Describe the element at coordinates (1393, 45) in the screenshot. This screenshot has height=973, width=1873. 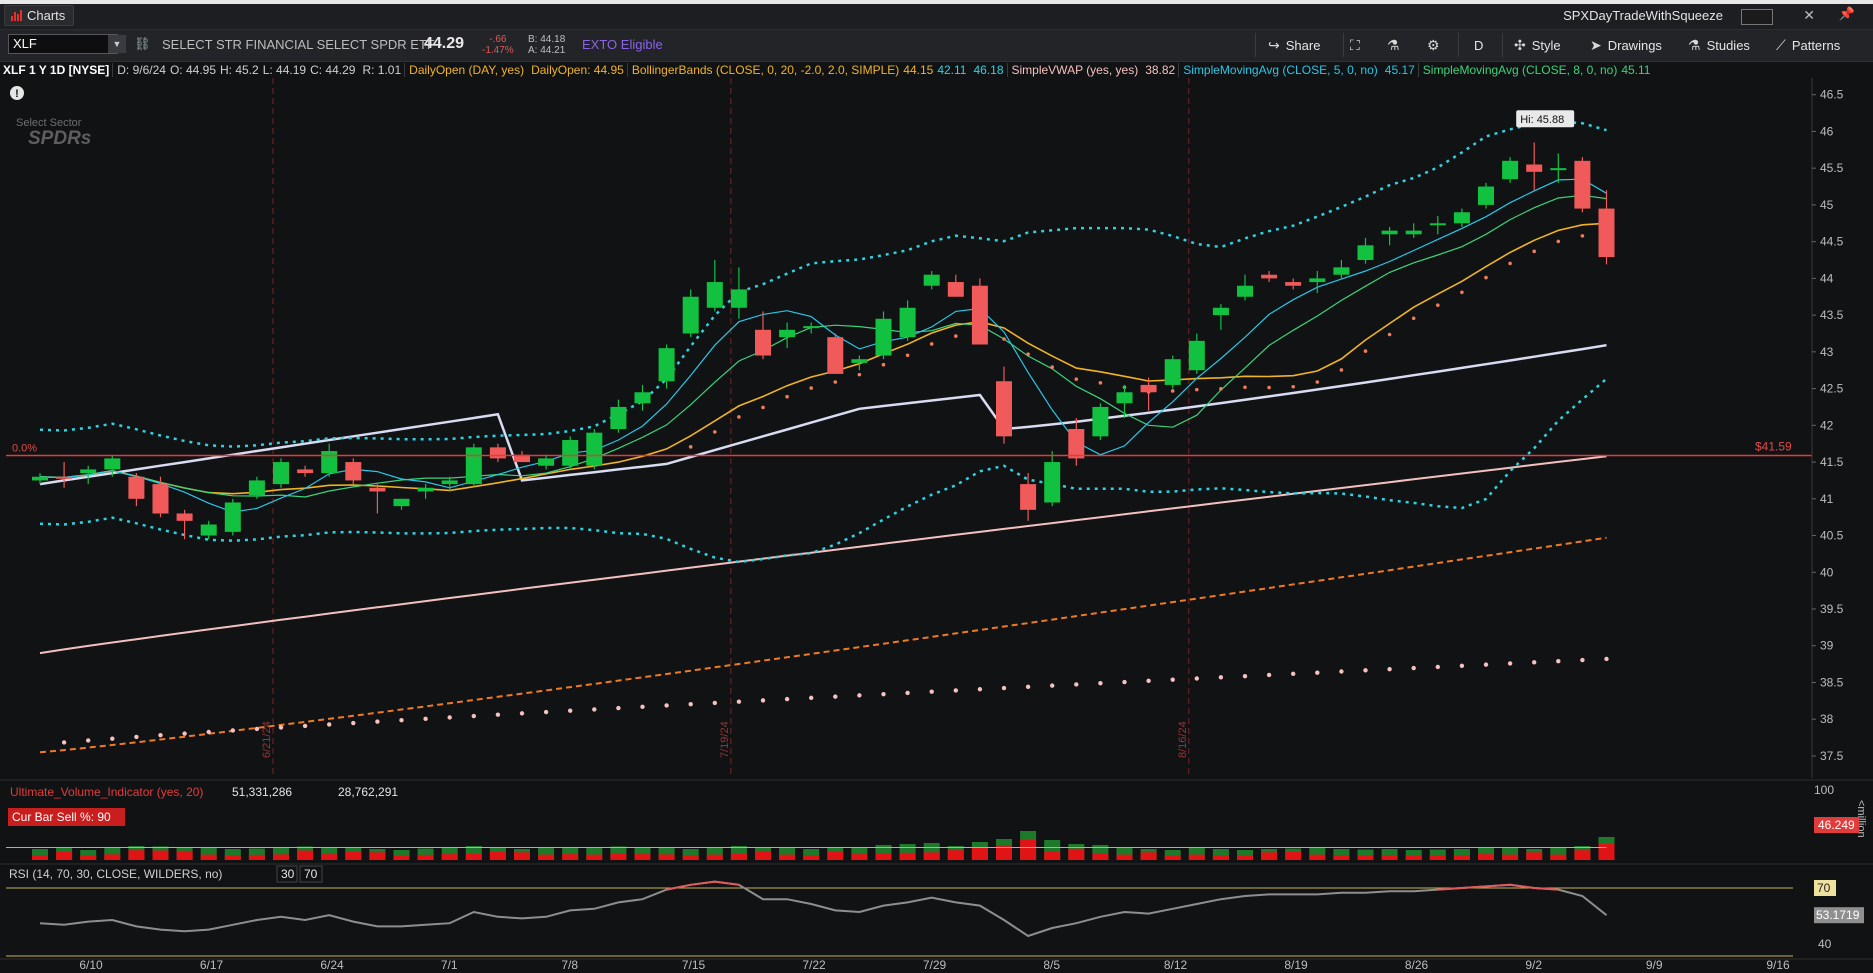
I see `lab-button: ⚗` at that location.